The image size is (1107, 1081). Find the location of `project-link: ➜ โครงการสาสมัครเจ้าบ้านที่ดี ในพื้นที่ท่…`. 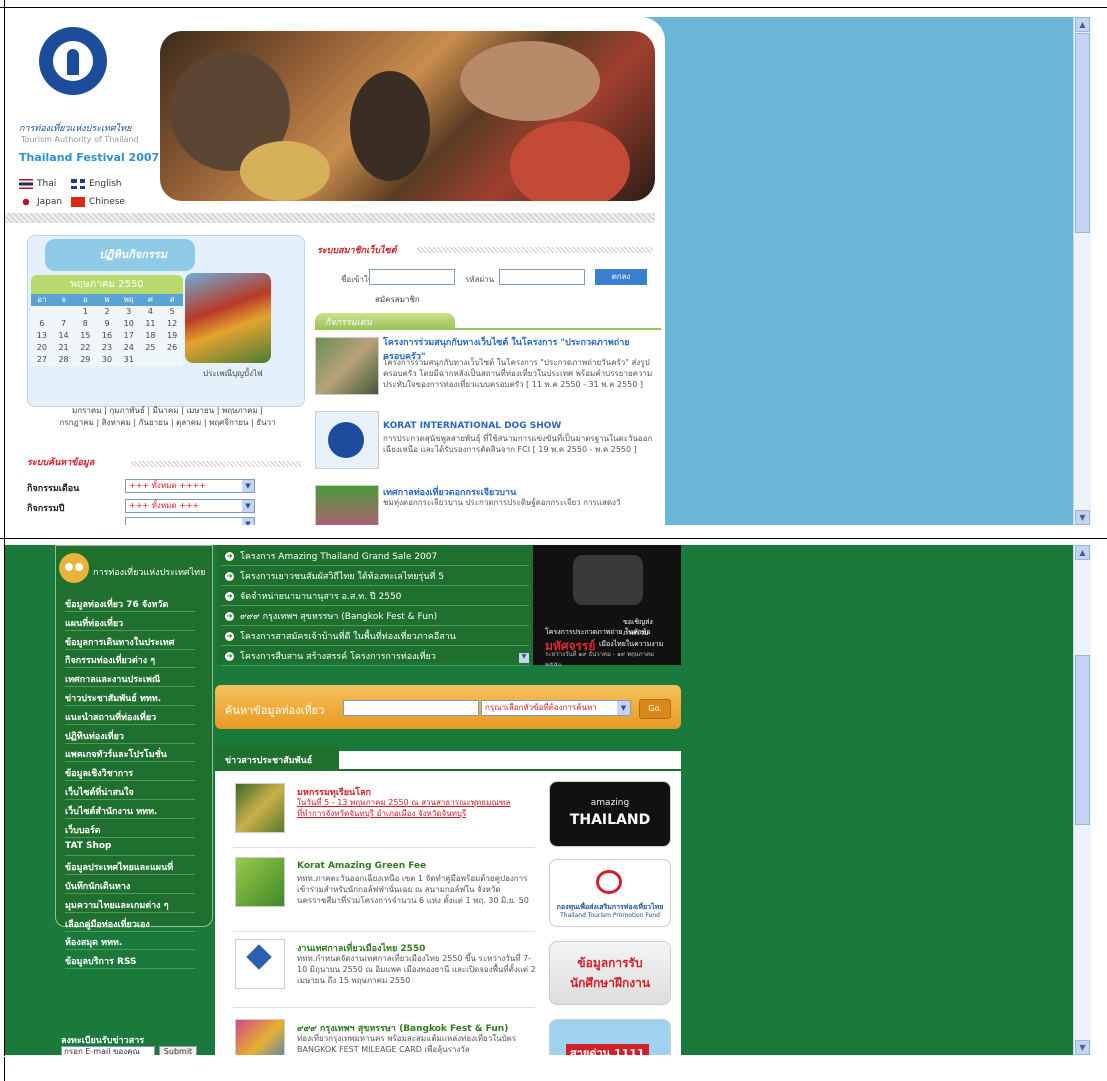

project-link: ➜ โครงการสาสมัครเจ้าบ้านที่ดี ในพื้นที่ท่… is located at coordinates (340, 636).